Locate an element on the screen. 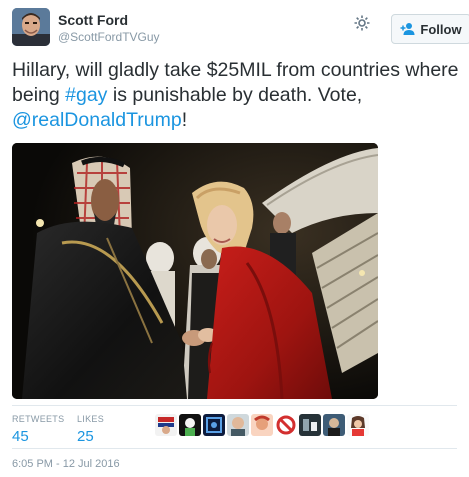 The image size is (469, 477). author-display-name: Scott Ford is located at coordinates (109, 20).